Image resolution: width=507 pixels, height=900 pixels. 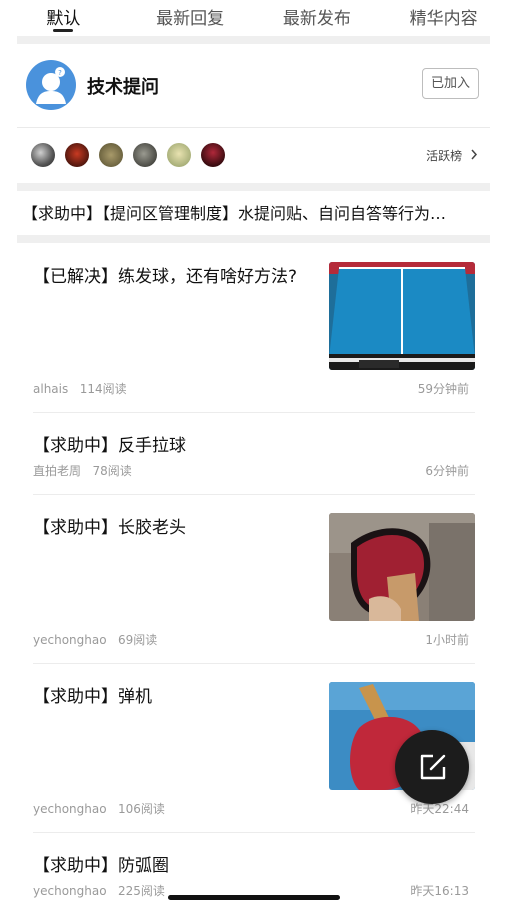 I want to click on post-reads: 114阅读, so click(x=103, y=389).